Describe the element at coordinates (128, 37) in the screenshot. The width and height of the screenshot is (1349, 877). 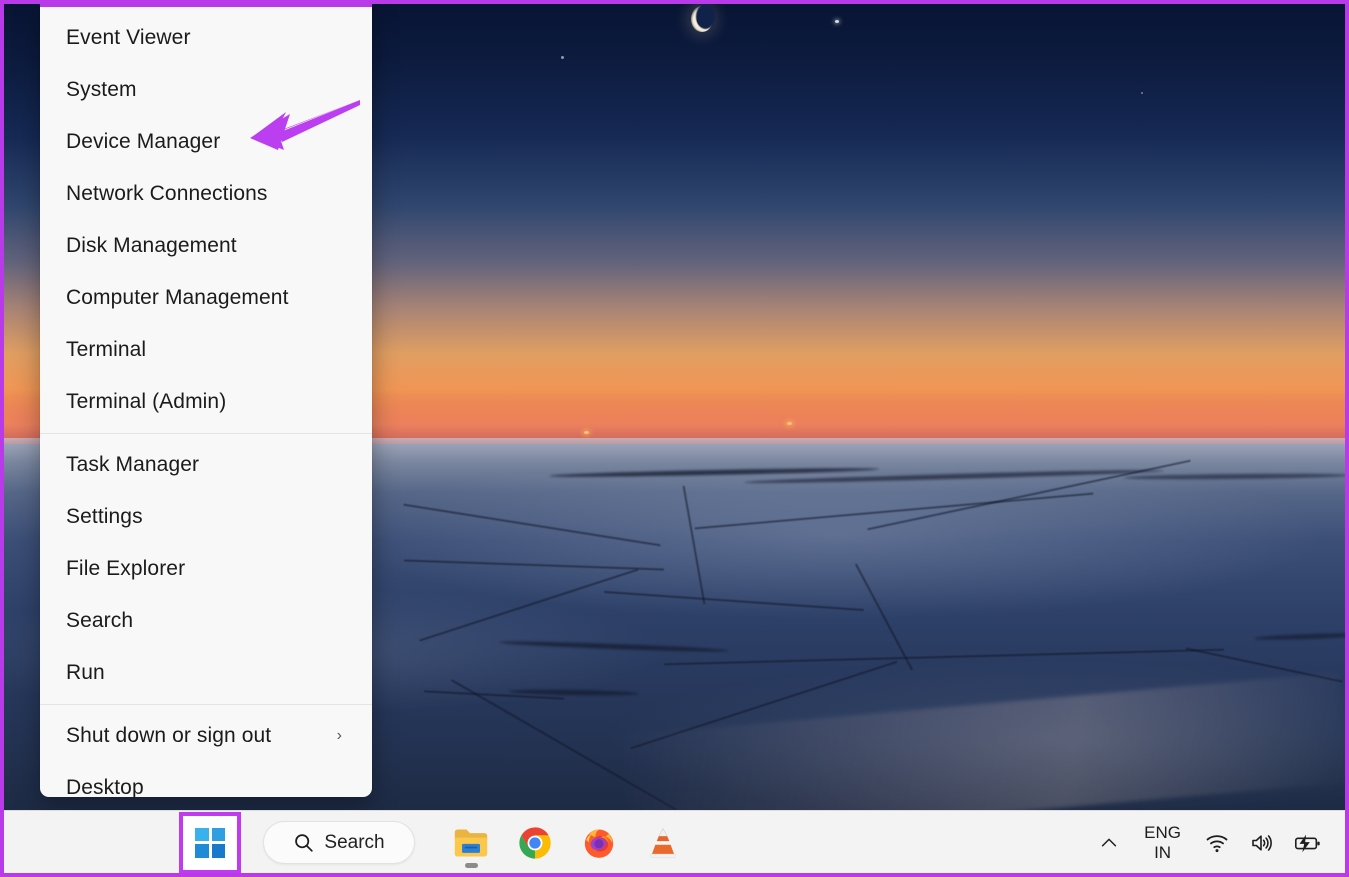
I see `menu-item-label: Event Viewer` at that location.